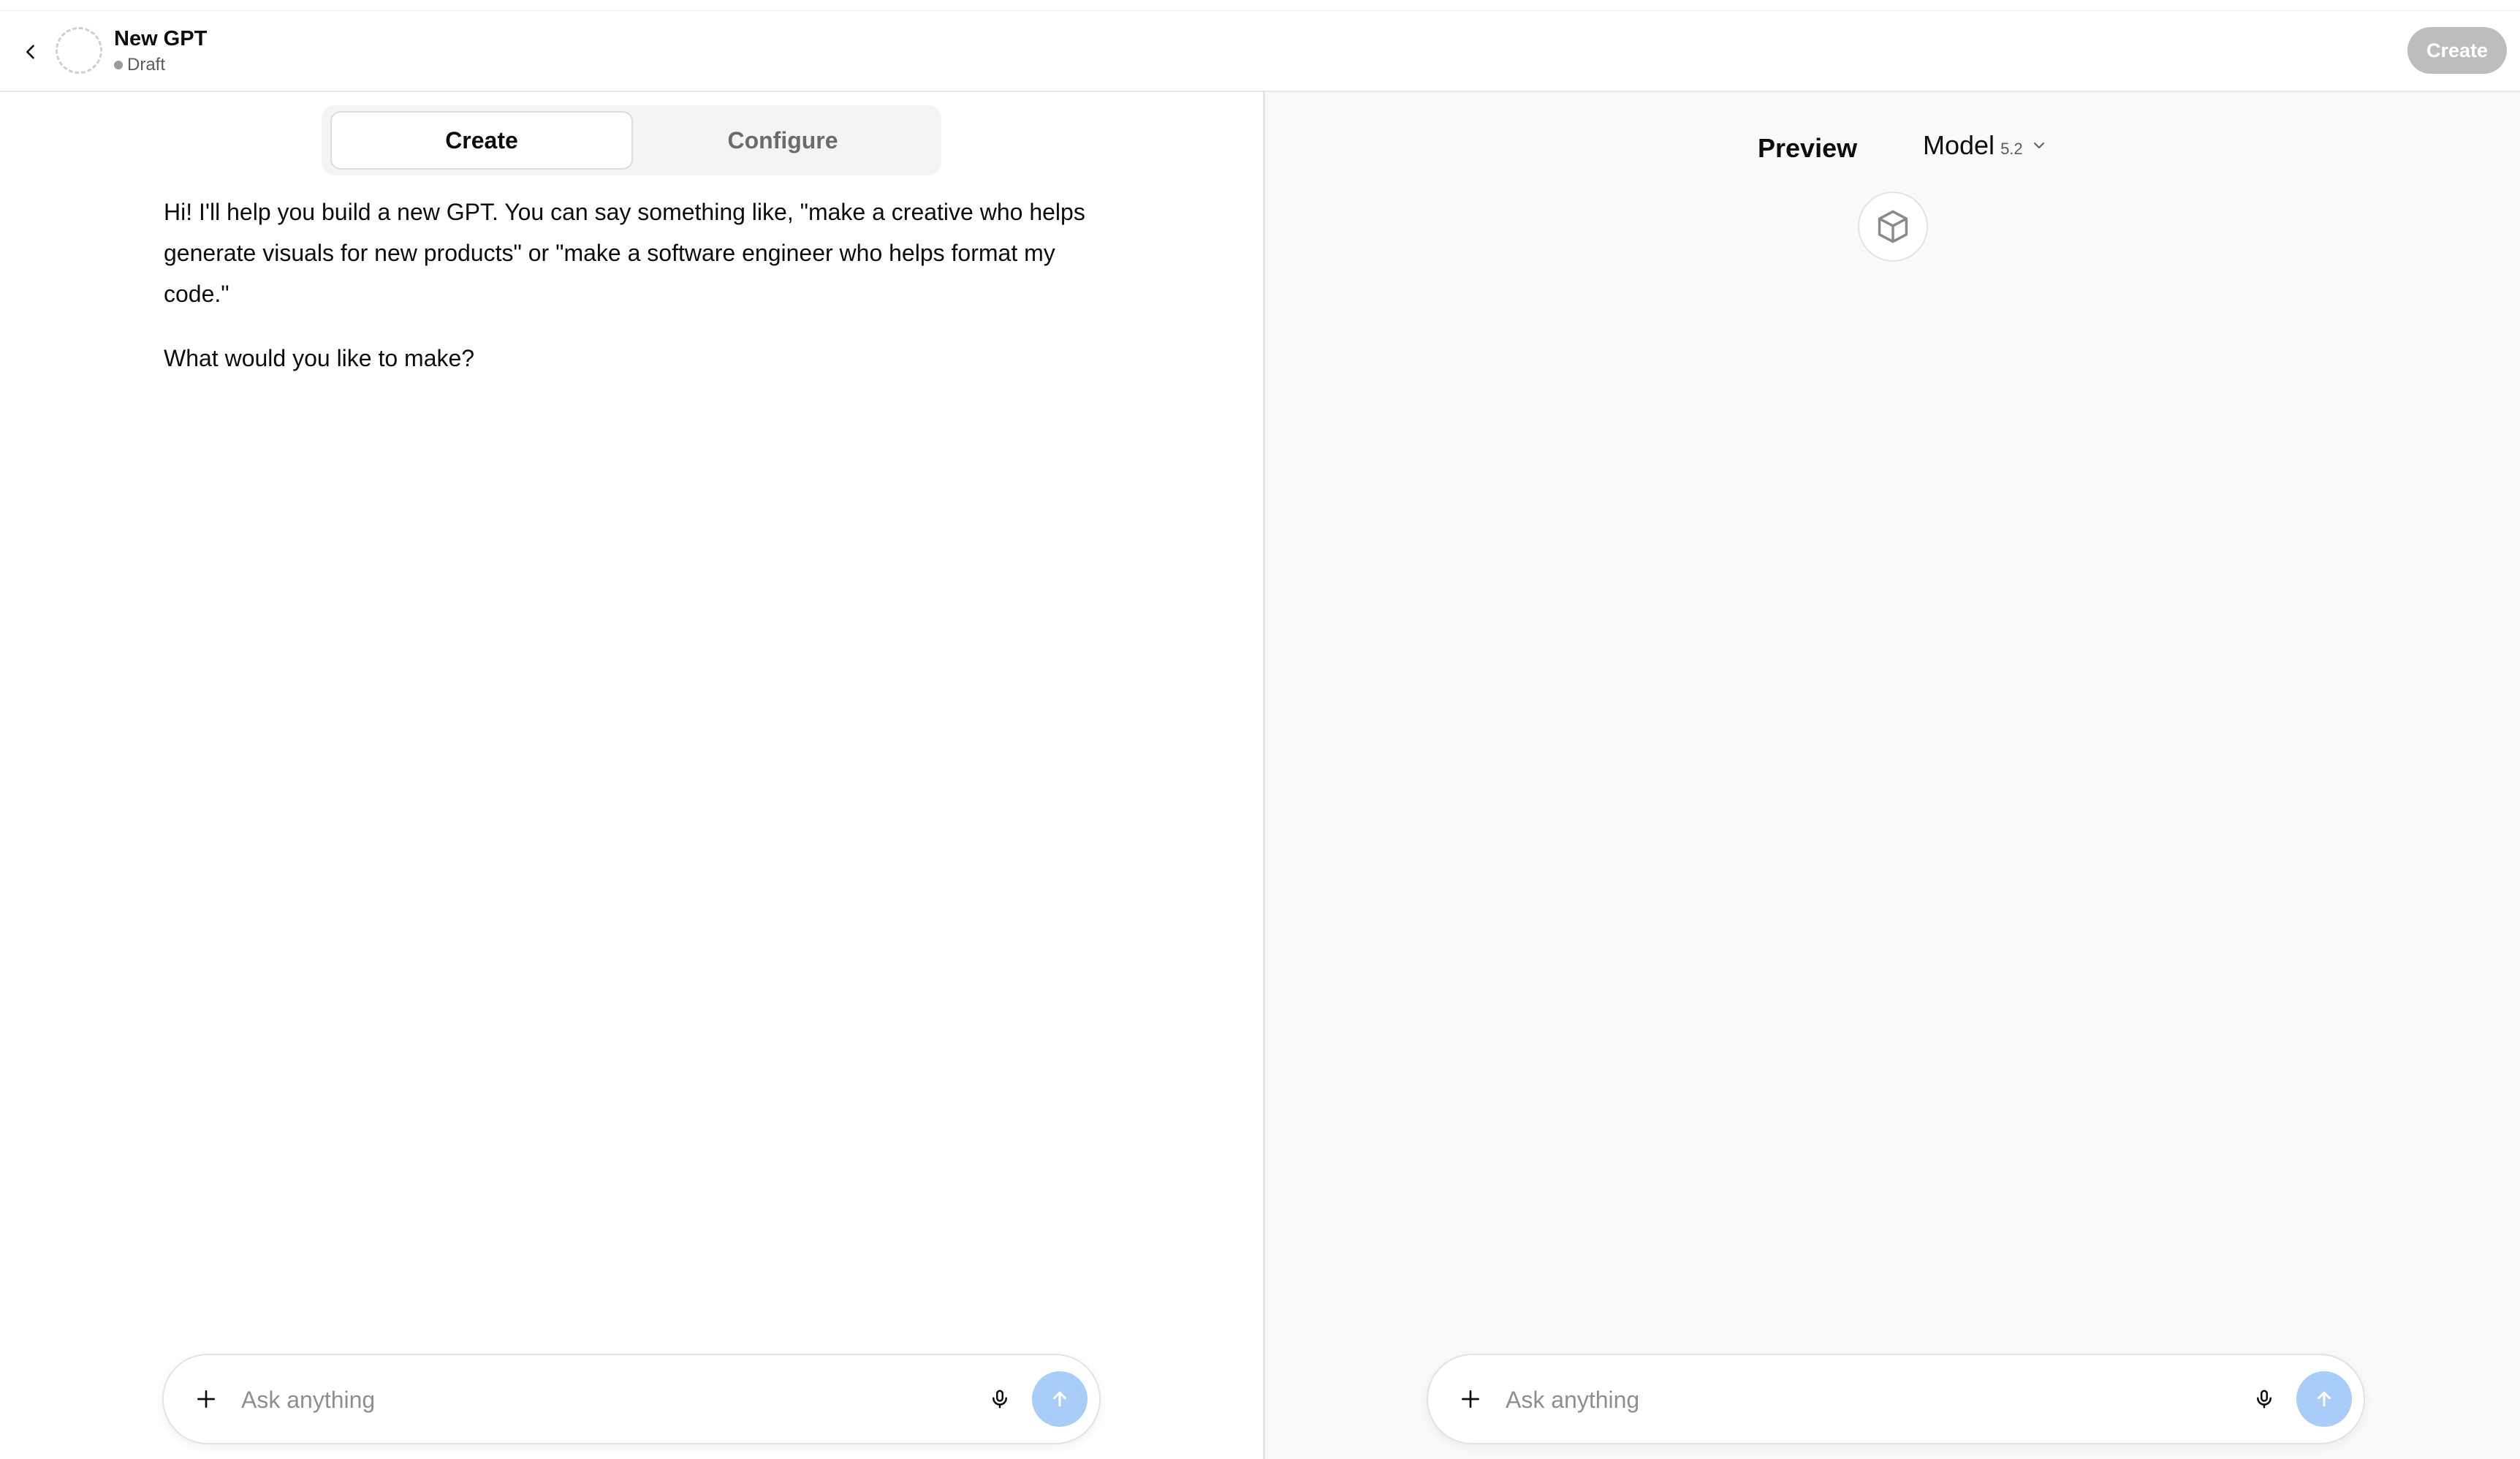 The height and width of the screenshot is (1459, 2520). What do you see at coordinates (481, 141) in the screenshot?
I see `tab-create: Create` at bounding box center [481, 141].